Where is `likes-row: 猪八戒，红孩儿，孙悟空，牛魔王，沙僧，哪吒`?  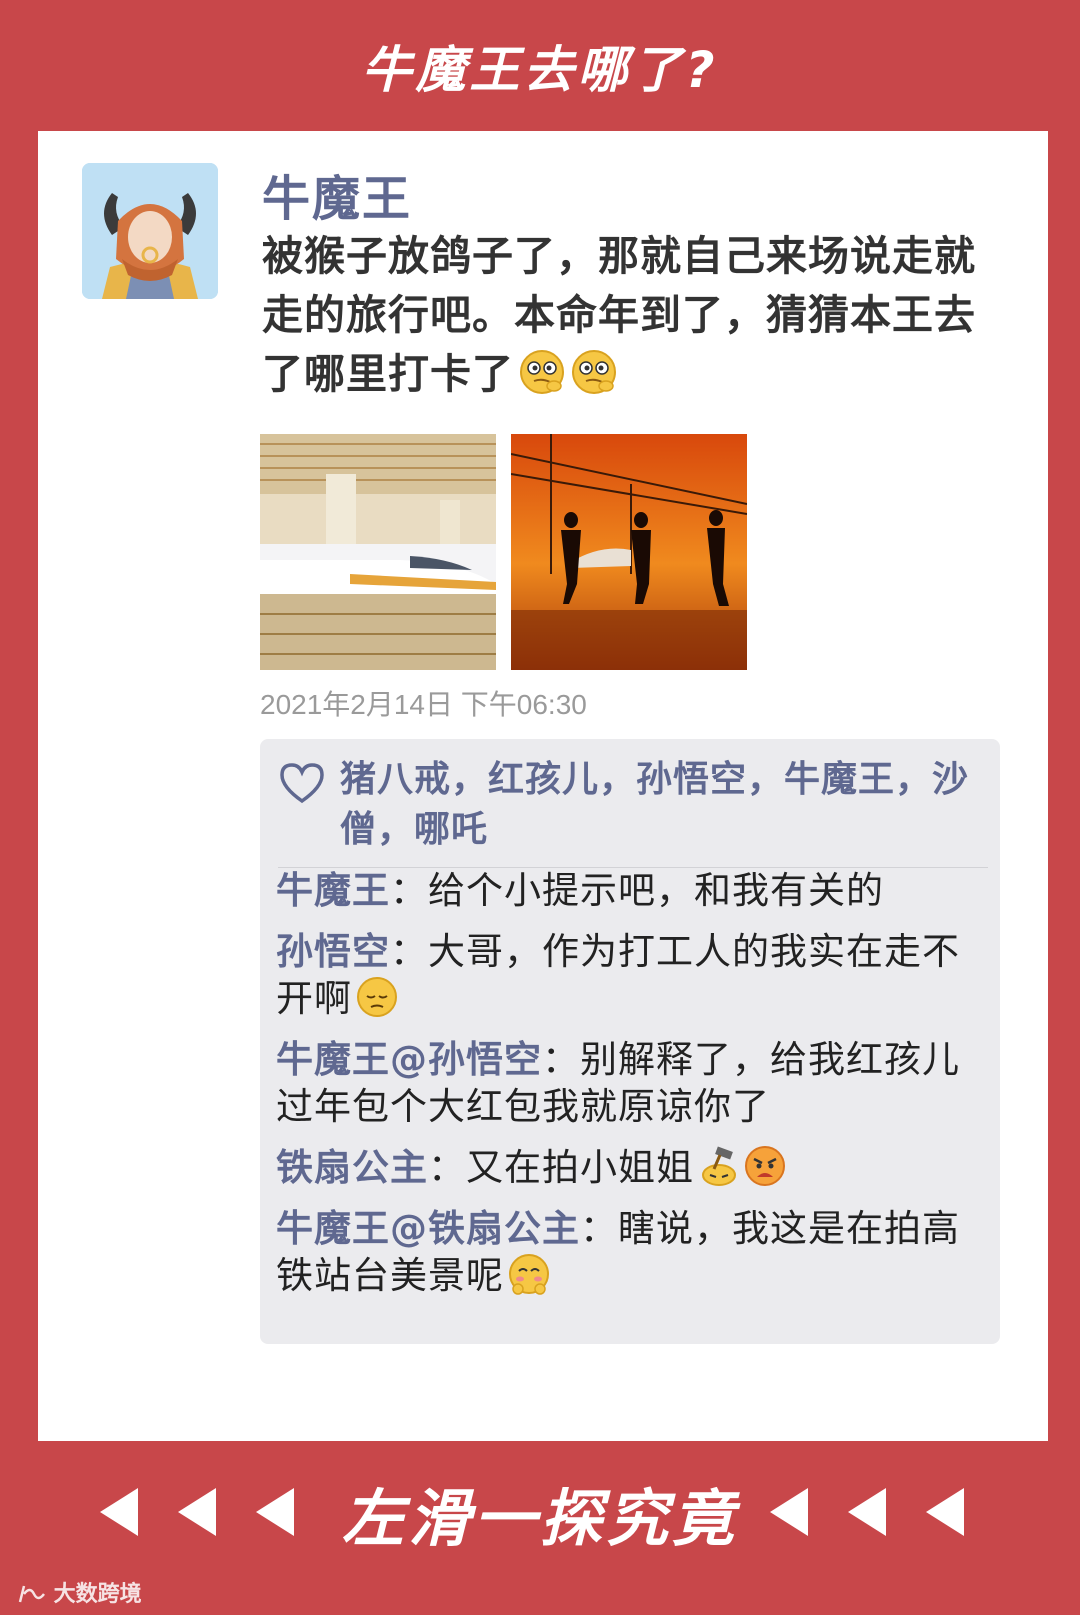 likes-row: 猪八戒，红孩儿，孙悟空，牛魔王，沙僧，哪吒 is located at coordinates (633, 811).